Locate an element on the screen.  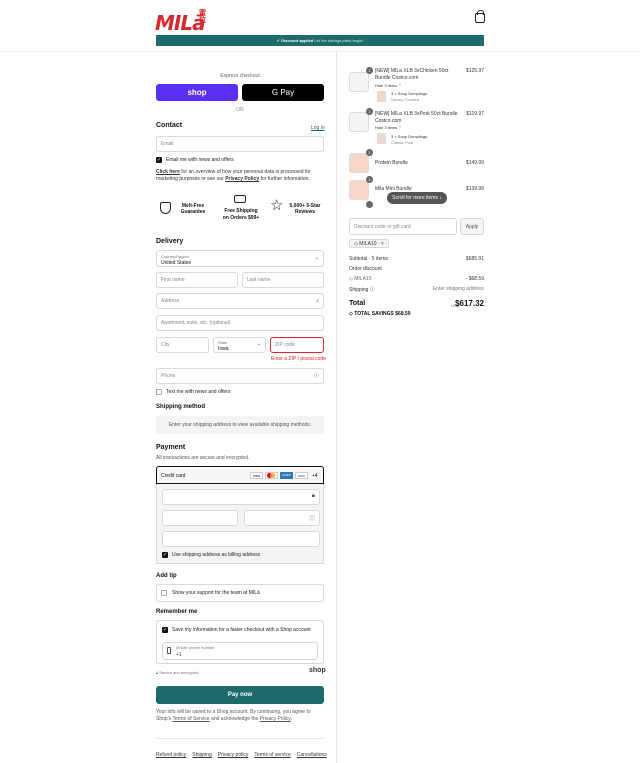
expiration-field is located at coordinates (200, 518).